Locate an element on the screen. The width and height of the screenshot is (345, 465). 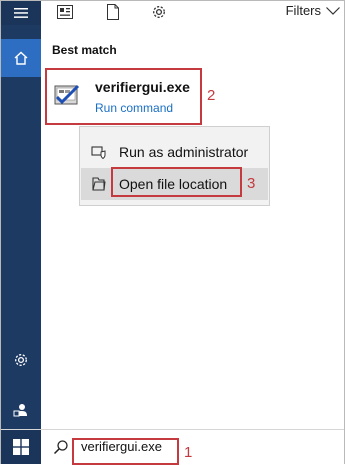
shield-run-icon is located at coordinates (99, 152).